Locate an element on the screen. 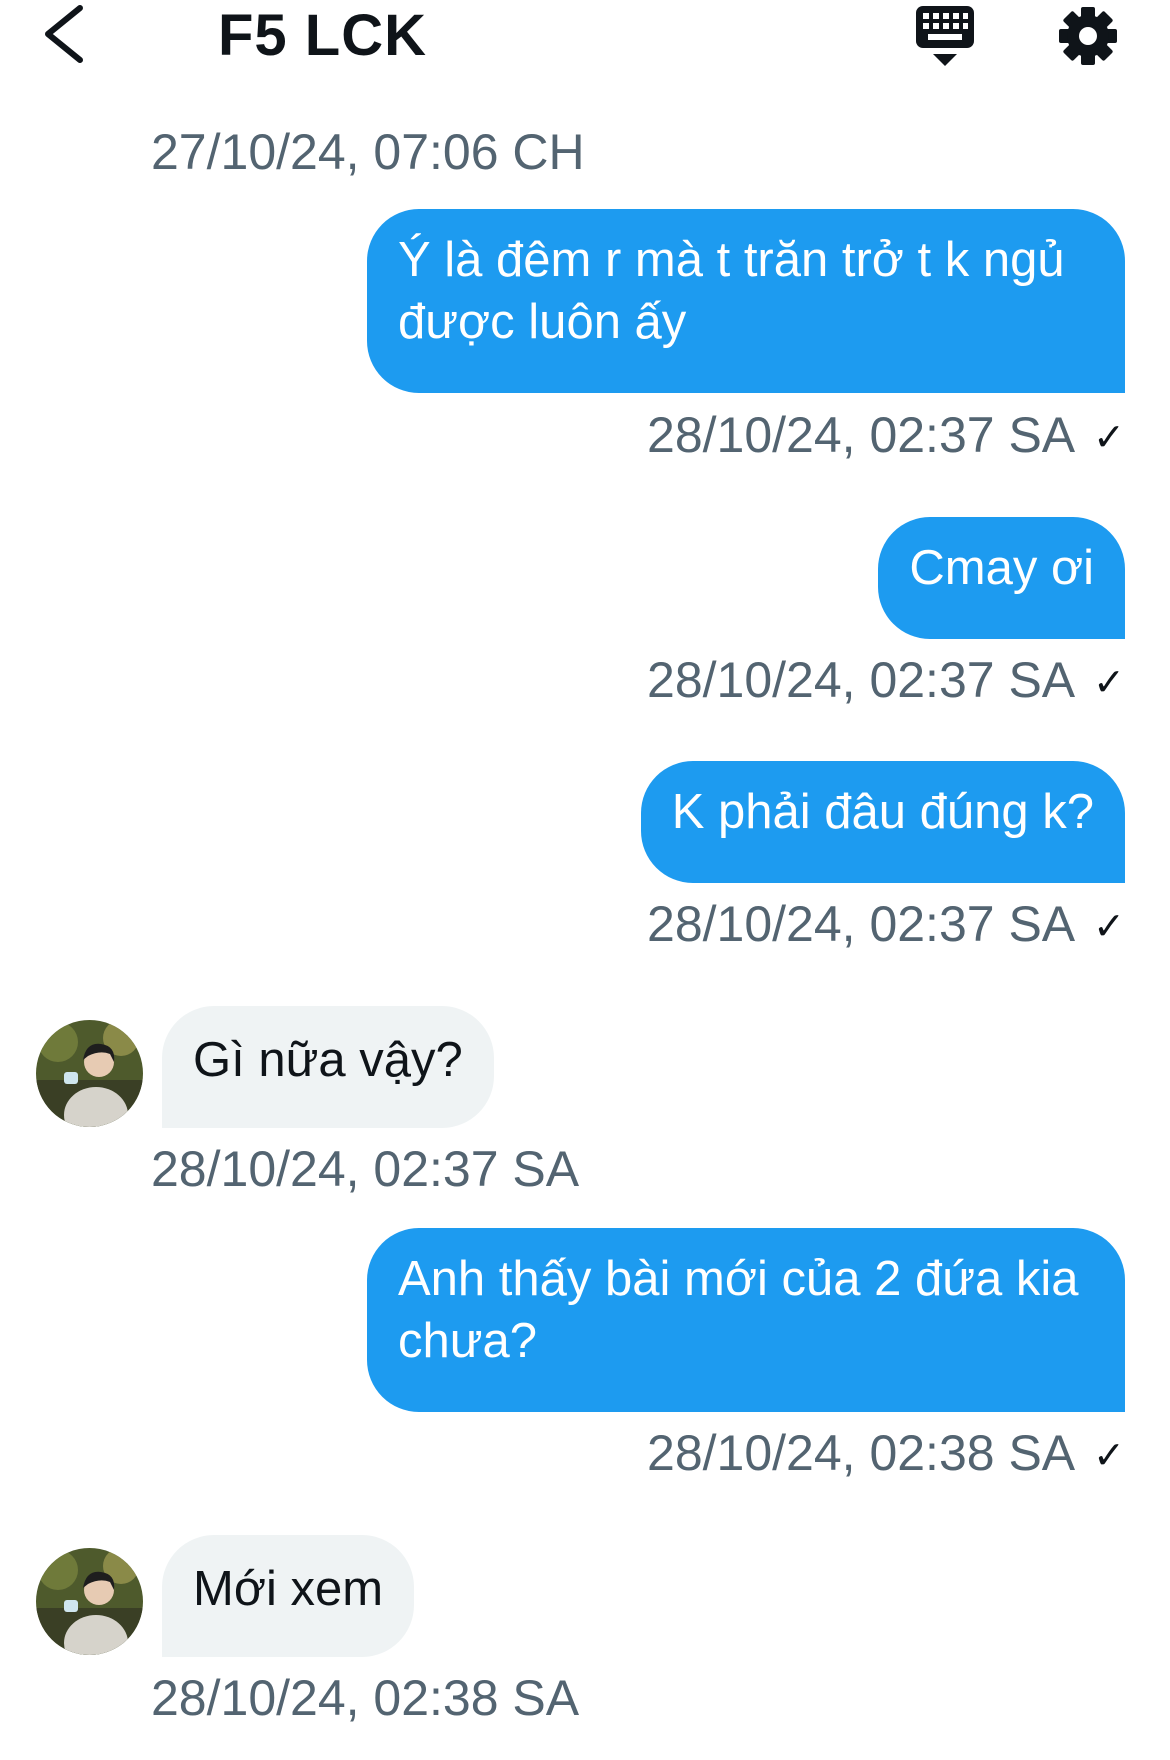 The image size is (1170, 1760). message-bubble-incoming: Gì nữa vậy? is located at coordinates (328, 1067).